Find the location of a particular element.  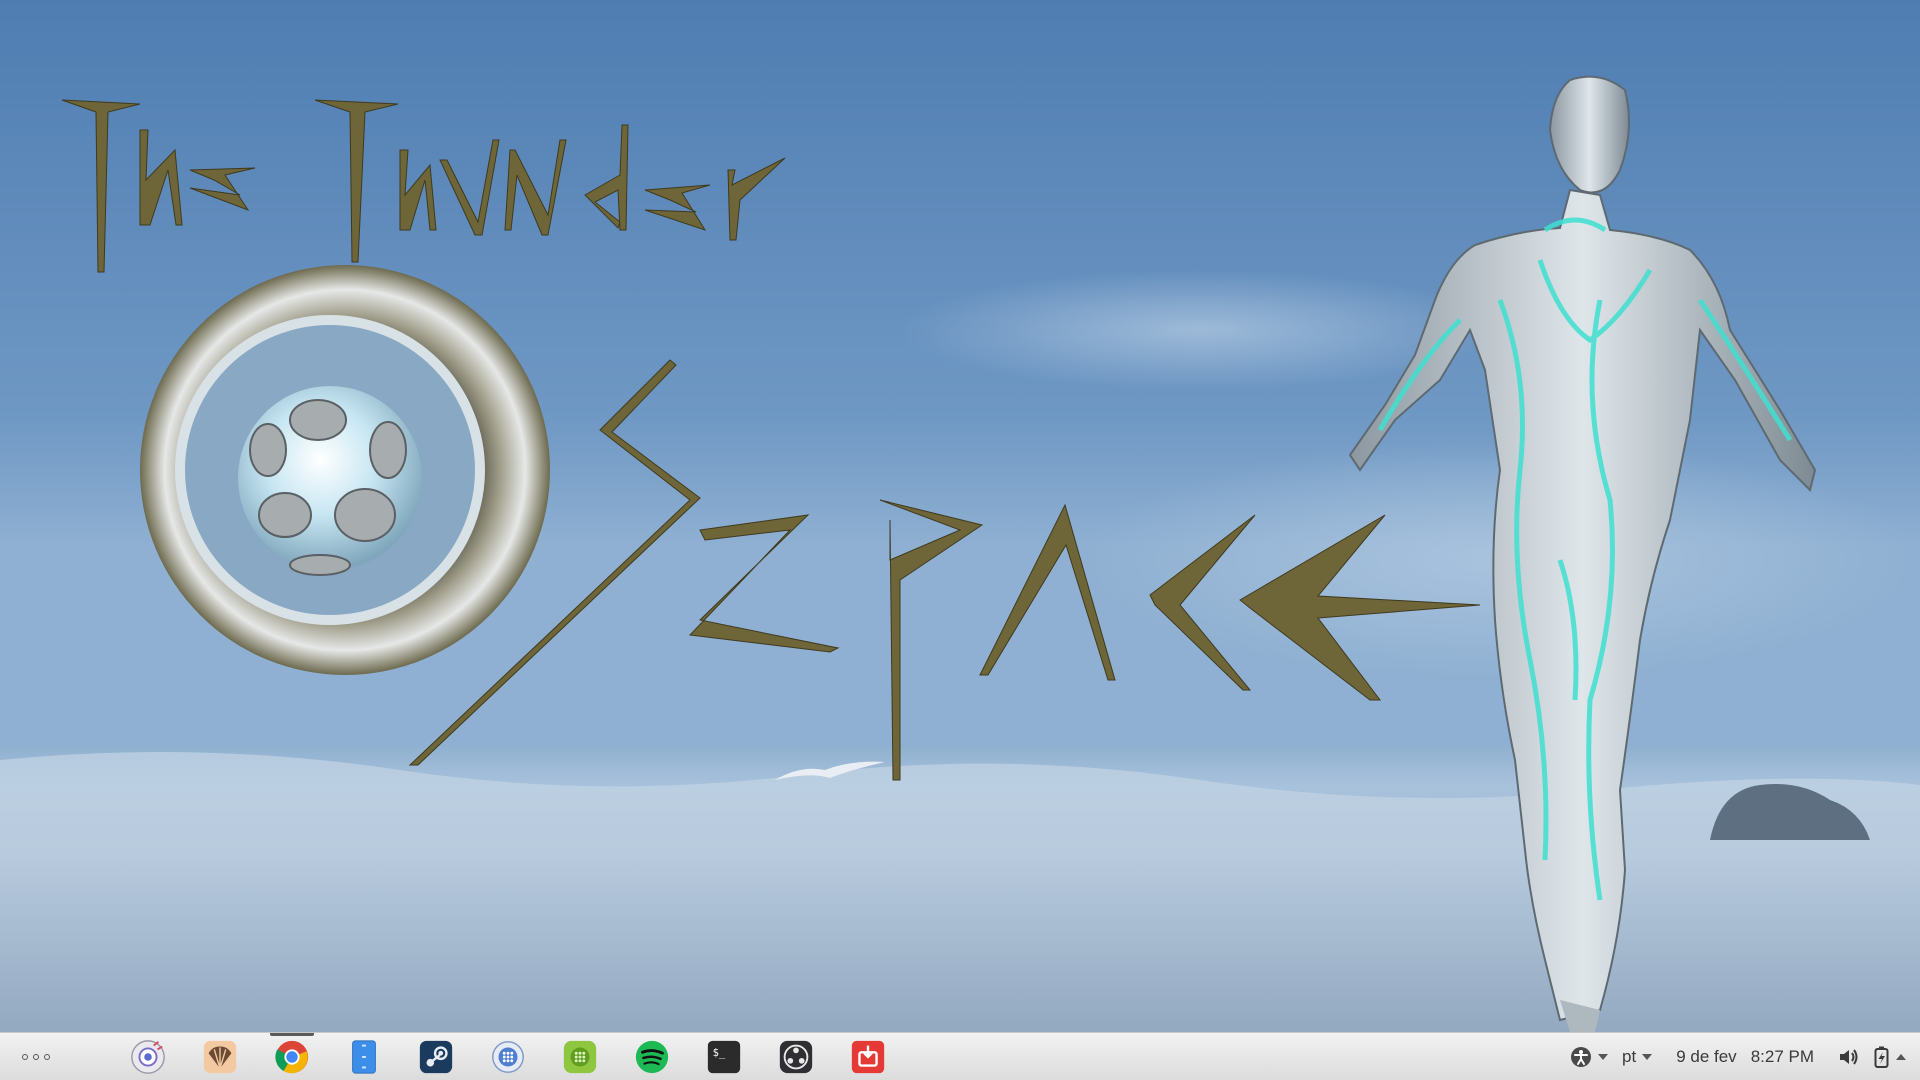

speaker-icon is located at coordinates (1849, 1057).